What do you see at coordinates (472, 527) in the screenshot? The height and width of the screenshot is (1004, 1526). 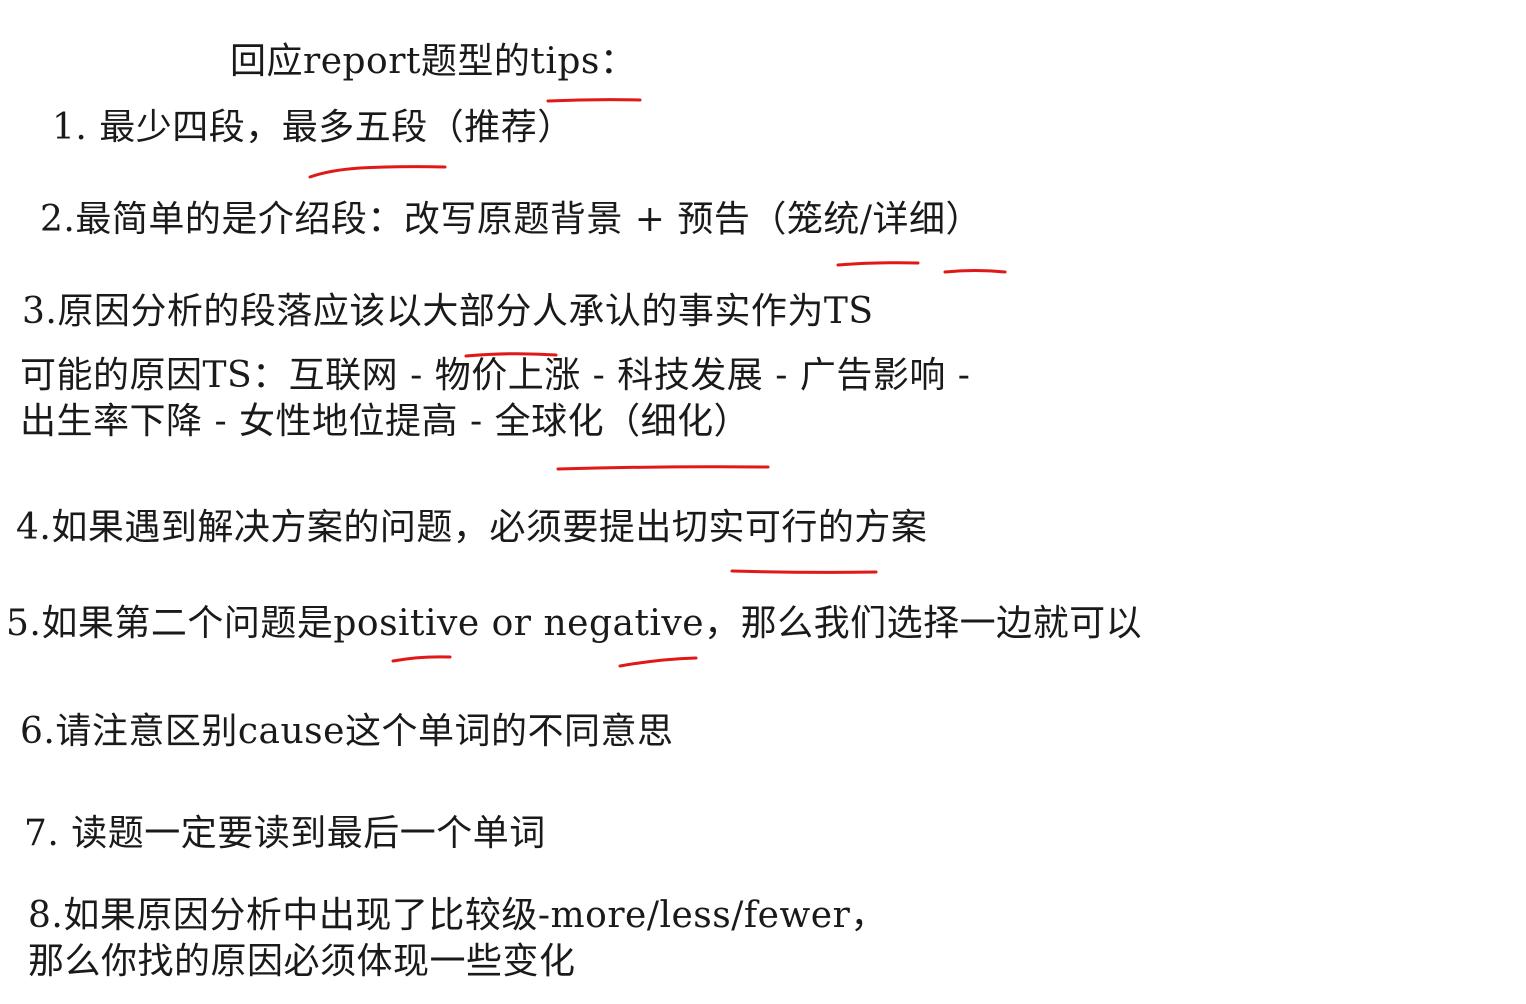 I see `tip-4: 4.如果遇到解决方案的问题，必须要提出切实可行的方案` at bounding box center [472, 527].